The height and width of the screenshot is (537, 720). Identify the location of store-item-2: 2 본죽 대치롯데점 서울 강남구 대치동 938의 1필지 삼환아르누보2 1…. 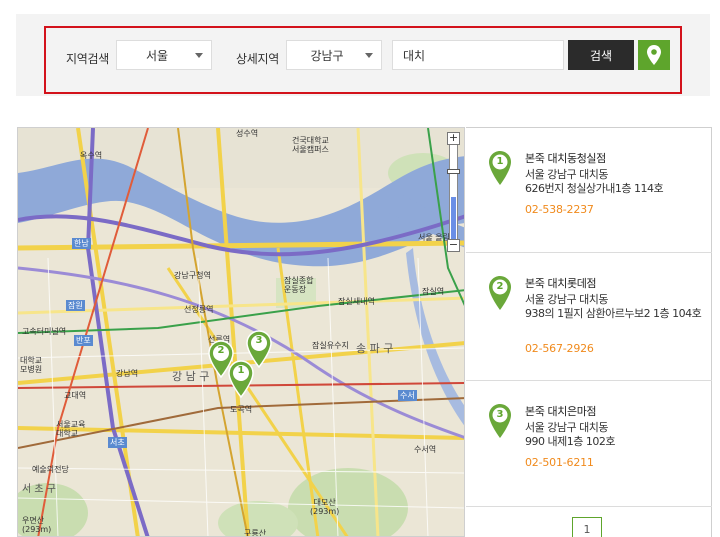
(589, 317).